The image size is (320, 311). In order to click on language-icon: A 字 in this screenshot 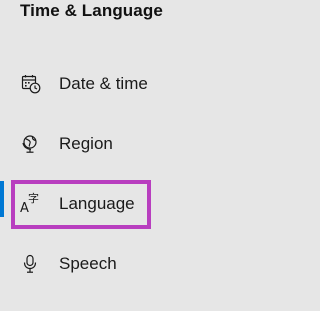, I will do `click(32, 204)`.